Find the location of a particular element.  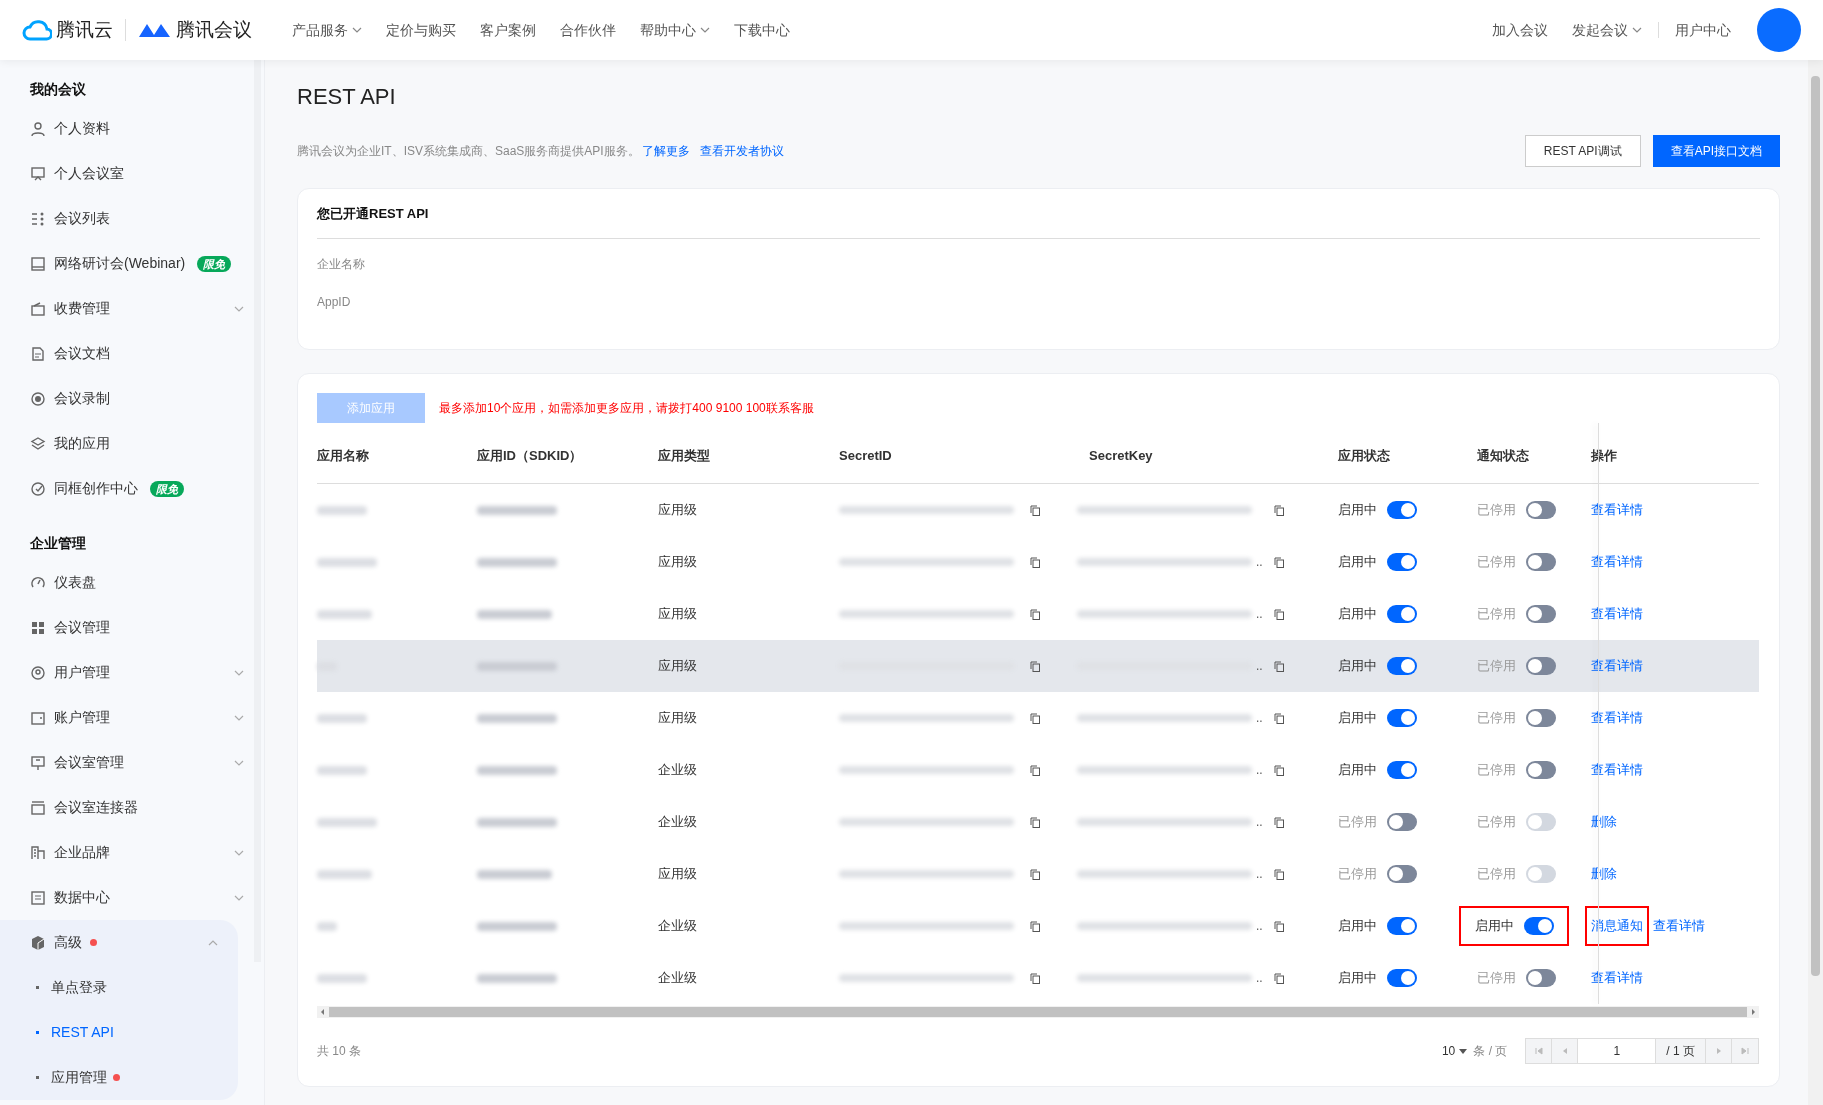

brand-name: 腾讯云 is located at coordinates (84, 30).